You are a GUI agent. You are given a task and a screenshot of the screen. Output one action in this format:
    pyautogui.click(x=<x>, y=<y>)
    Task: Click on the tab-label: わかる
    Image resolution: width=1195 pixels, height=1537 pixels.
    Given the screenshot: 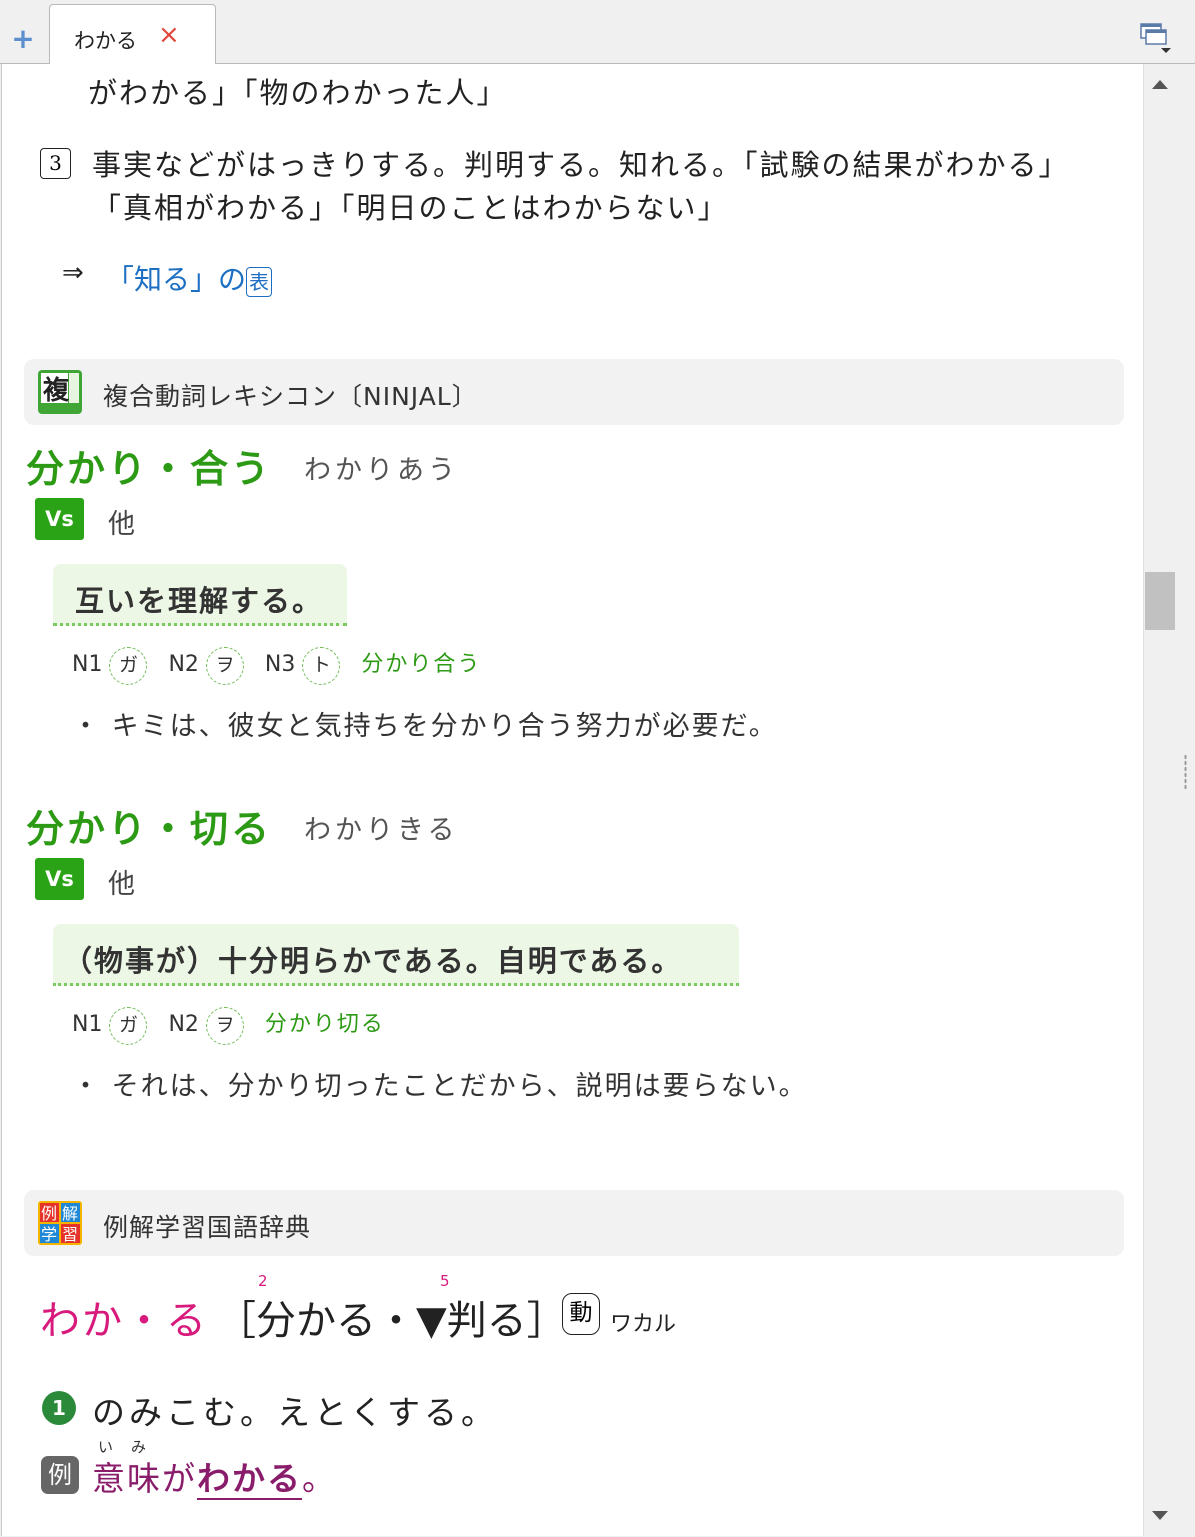 What is the action you would take?
    pyautogui.click(x=105, y=41)
    